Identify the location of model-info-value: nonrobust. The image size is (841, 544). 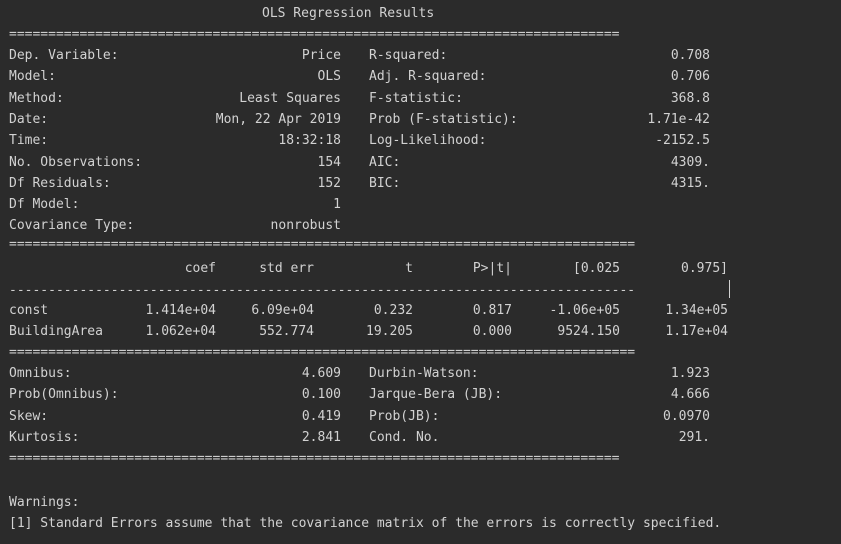
(305, 226).